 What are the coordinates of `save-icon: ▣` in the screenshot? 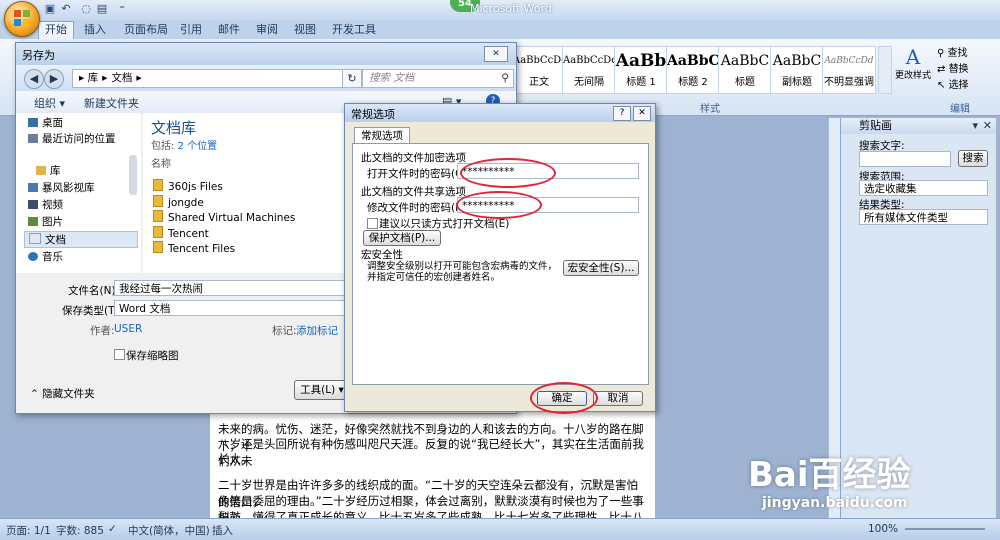 It's located at (50, 9).